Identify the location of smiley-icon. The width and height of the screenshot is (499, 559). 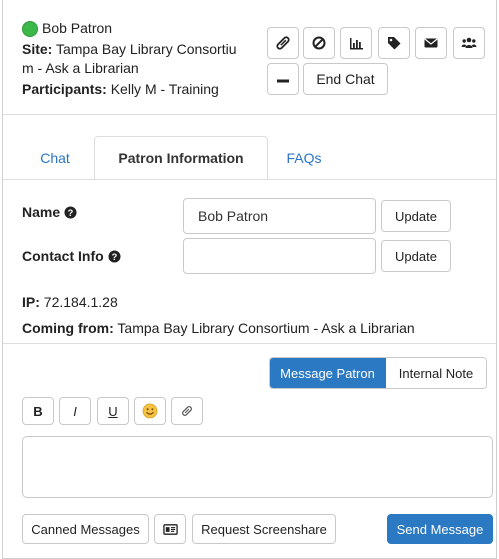
(150, 411).